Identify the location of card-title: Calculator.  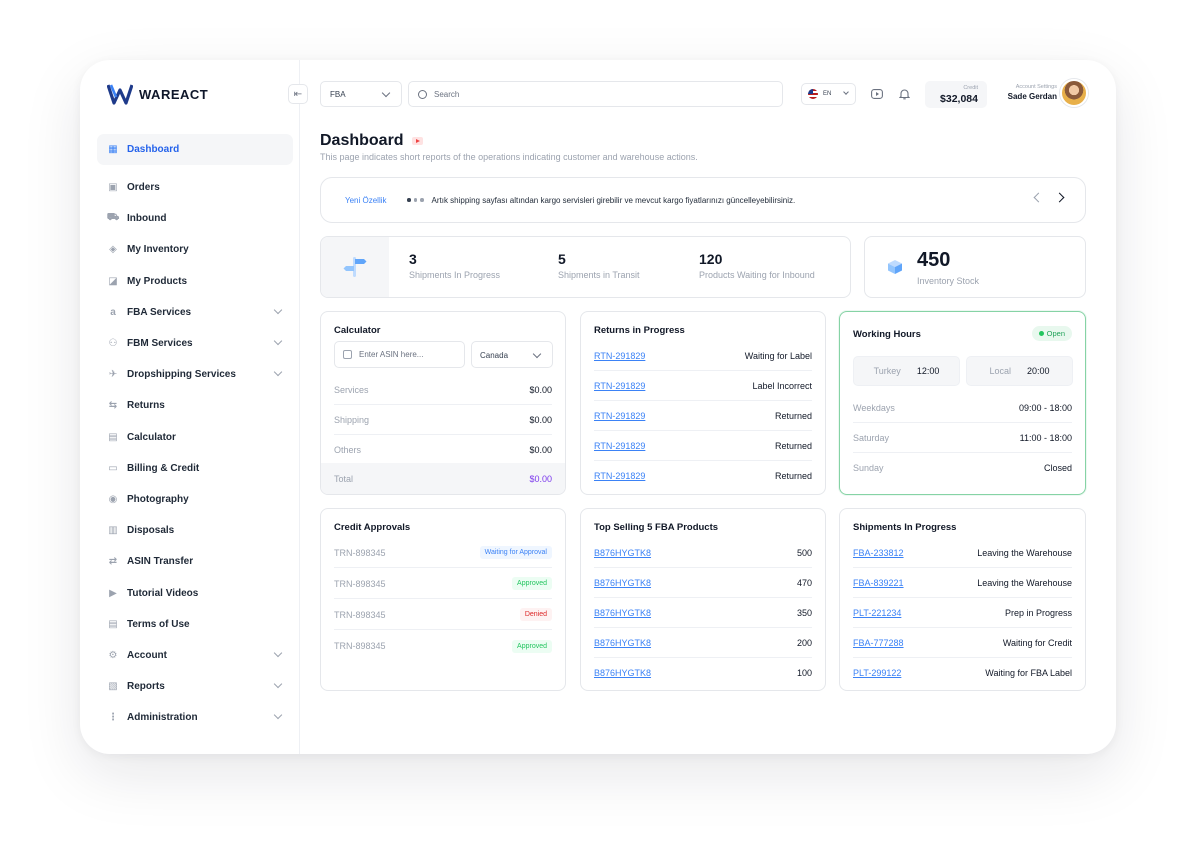
(357, 330).